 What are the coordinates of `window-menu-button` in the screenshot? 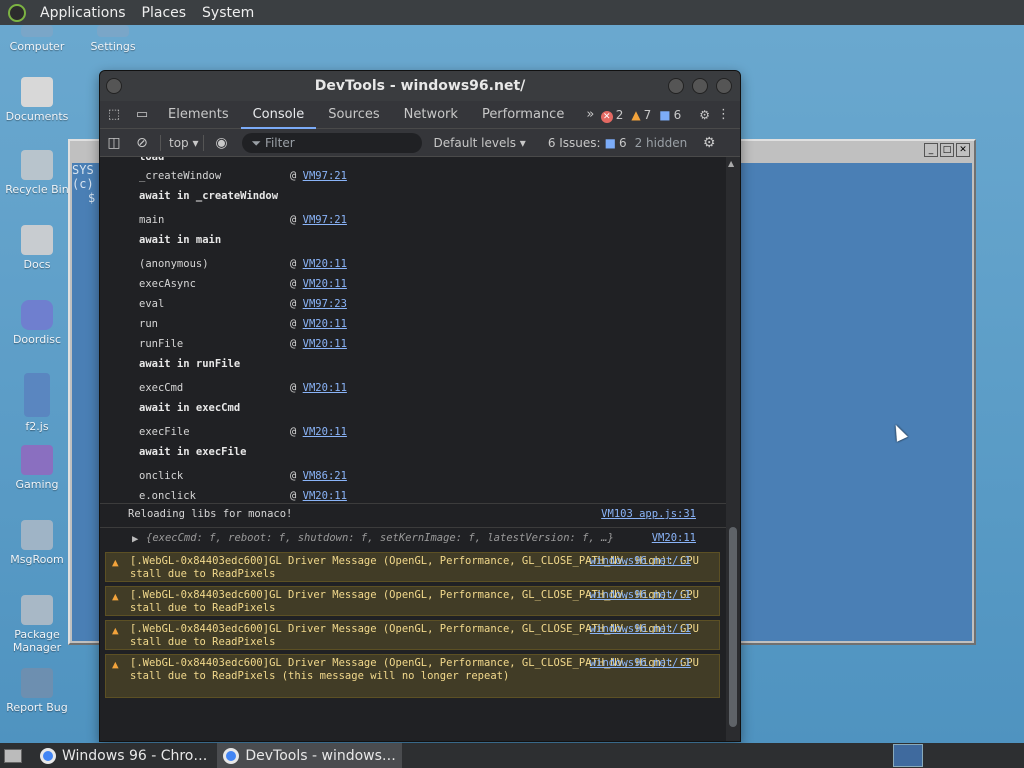 It's located at (114, 86).